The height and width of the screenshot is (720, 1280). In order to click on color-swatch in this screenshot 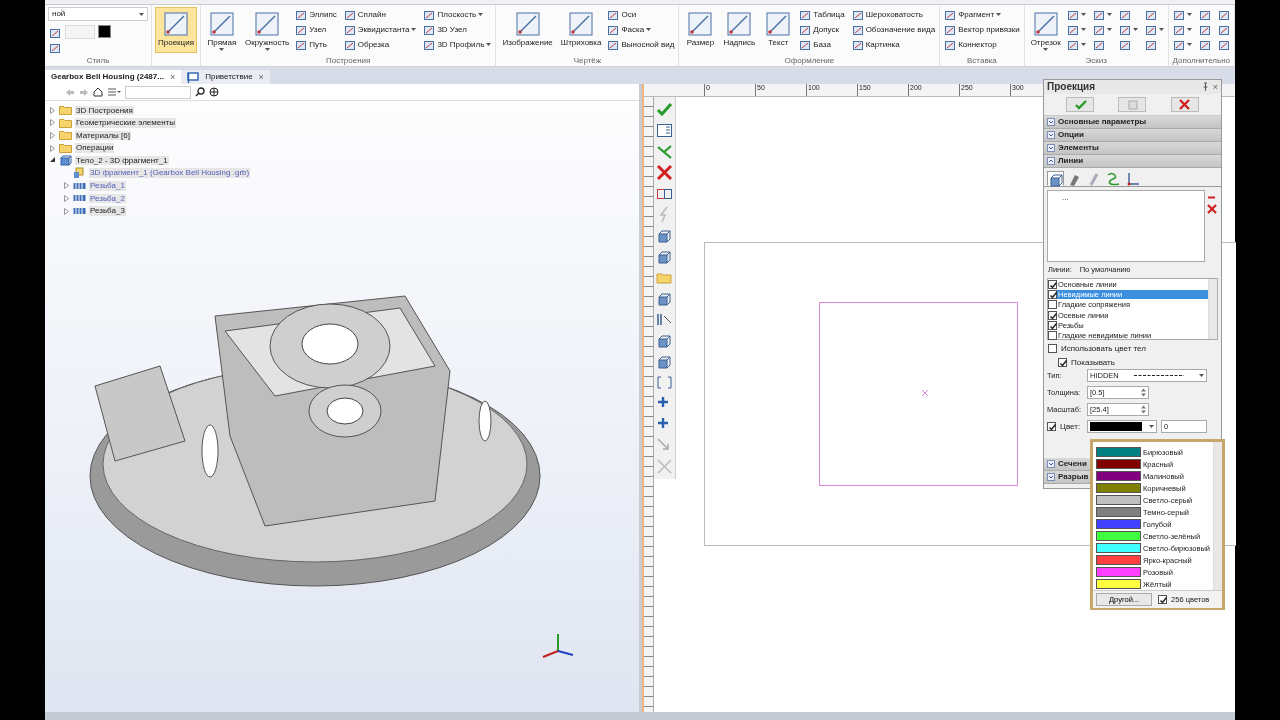, I will do `click(104, 31)`.